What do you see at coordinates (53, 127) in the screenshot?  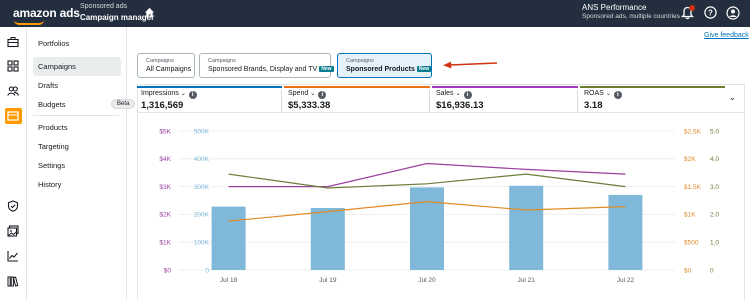 I see `sidebar-item-products: Products` at bounding box center [53, 127].